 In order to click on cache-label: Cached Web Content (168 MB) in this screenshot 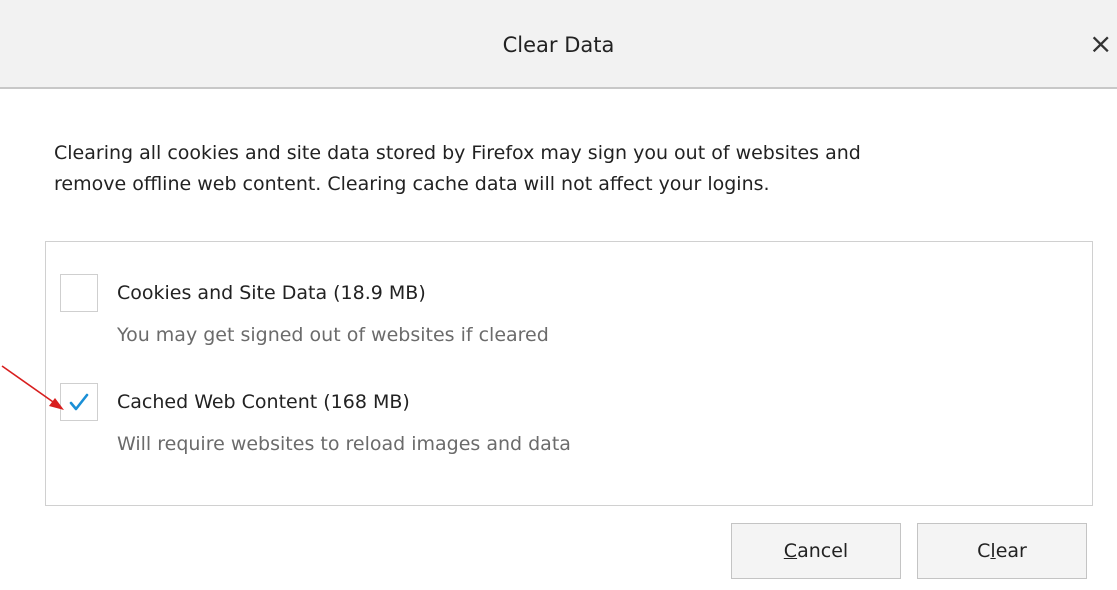, I will do `click(263, 402)`.